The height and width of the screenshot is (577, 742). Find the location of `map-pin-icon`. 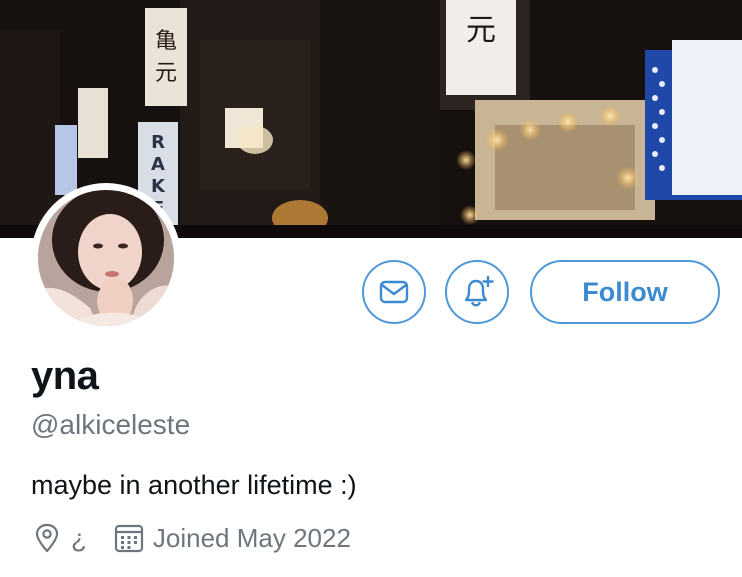

map-pin-icon is located at coordinates (47, 538).